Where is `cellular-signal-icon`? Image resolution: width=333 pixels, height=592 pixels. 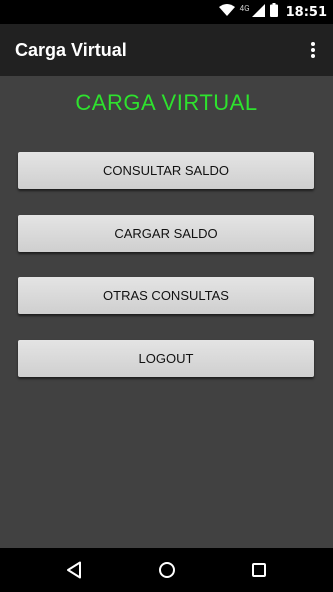 cellular-signal-icon is located at coordinates (258, 12).